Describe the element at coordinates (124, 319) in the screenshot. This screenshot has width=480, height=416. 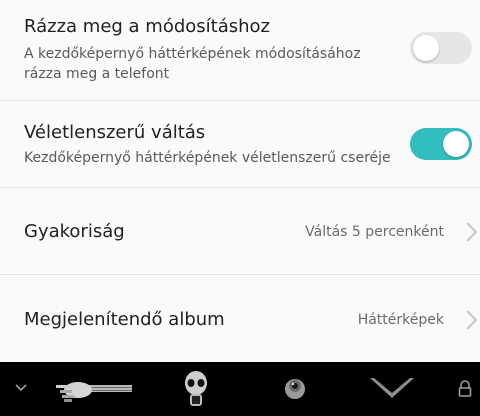
I see `album-setting-title: Megjelenítendő album` at that location.